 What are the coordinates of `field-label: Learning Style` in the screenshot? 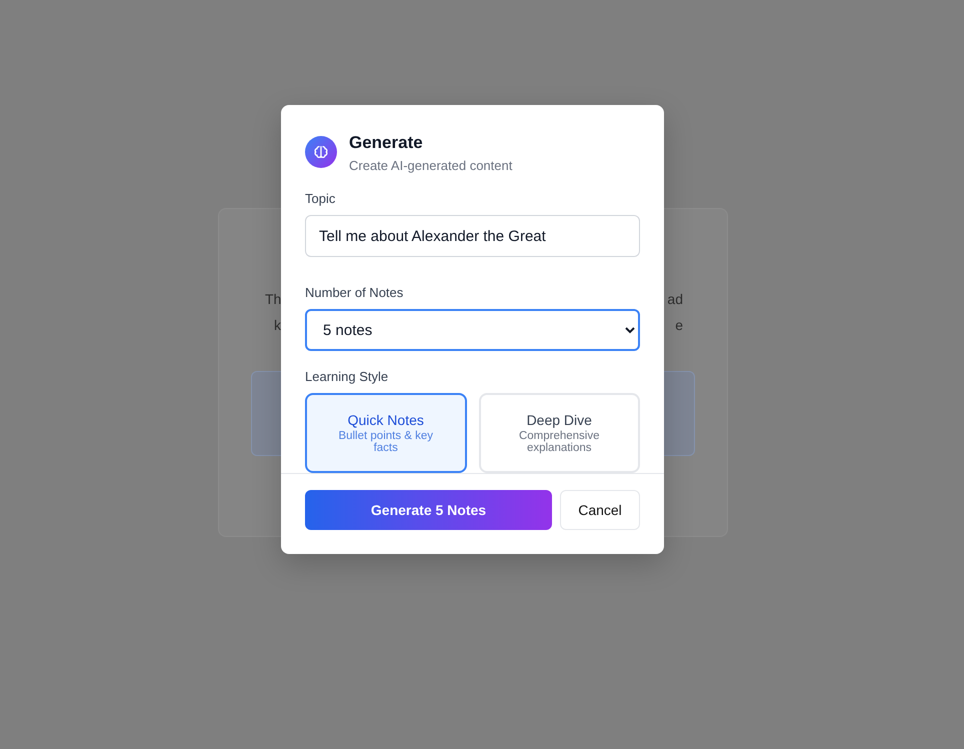 It's located at (347, 376).